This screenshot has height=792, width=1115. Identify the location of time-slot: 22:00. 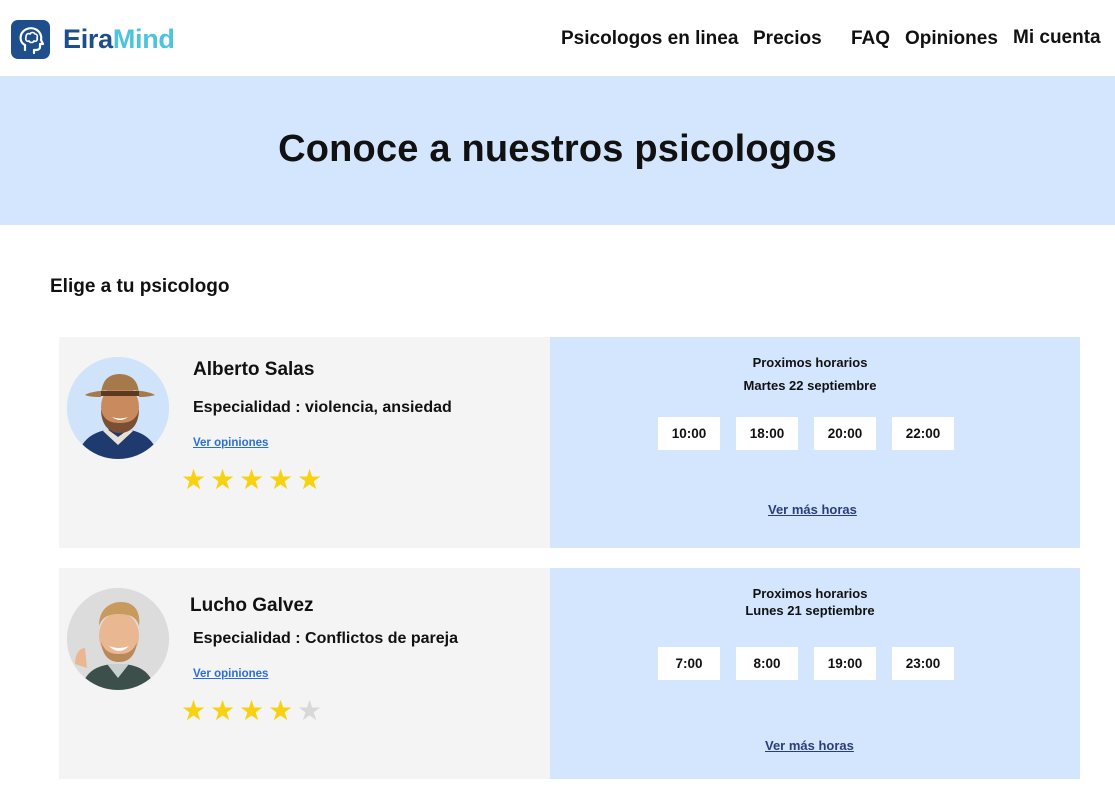
(923, 433).